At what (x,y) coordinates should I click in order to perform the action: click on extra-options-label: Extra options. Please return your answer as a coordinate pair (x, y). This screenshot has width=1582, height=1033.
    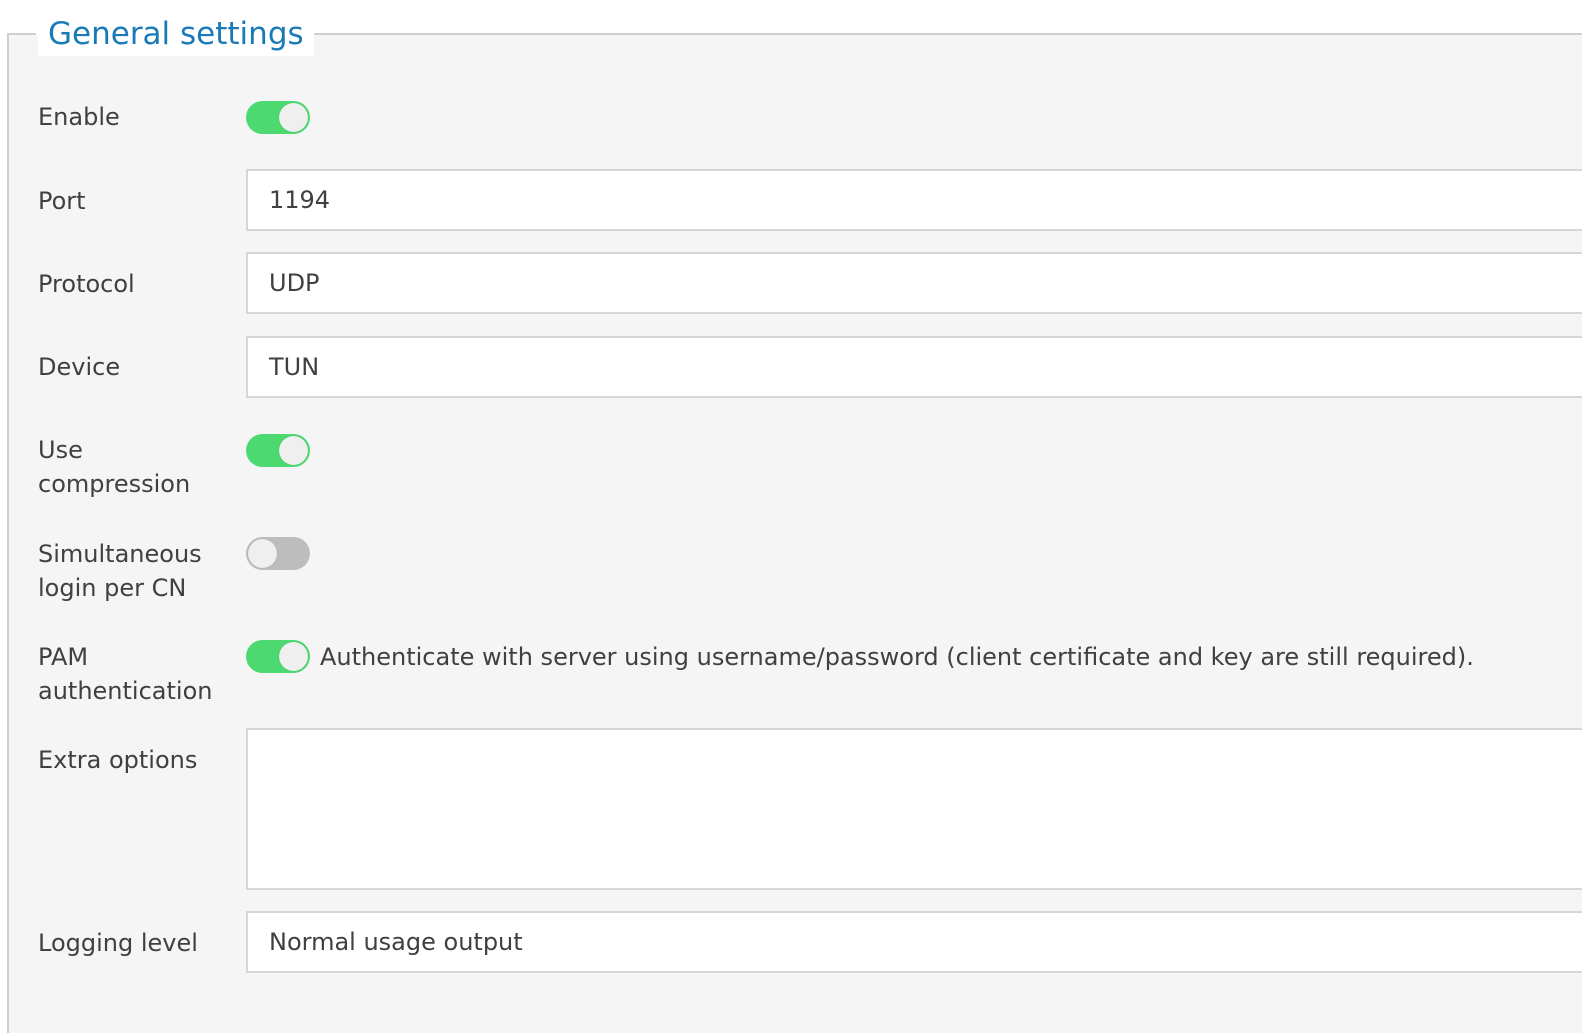
    Looking at the image, I should click on (118, 760).